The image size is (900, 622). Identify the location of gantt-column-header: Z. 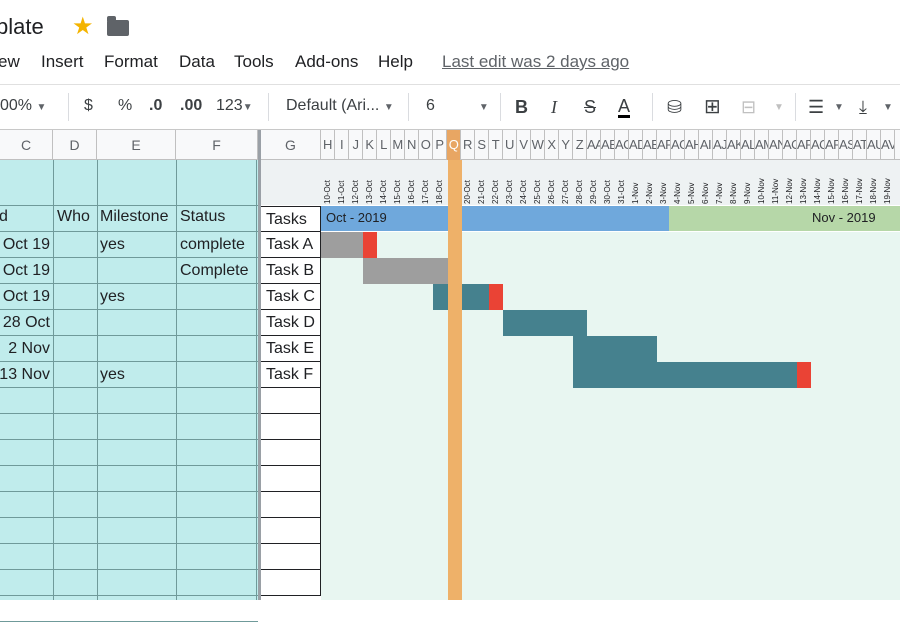
(580, 145).